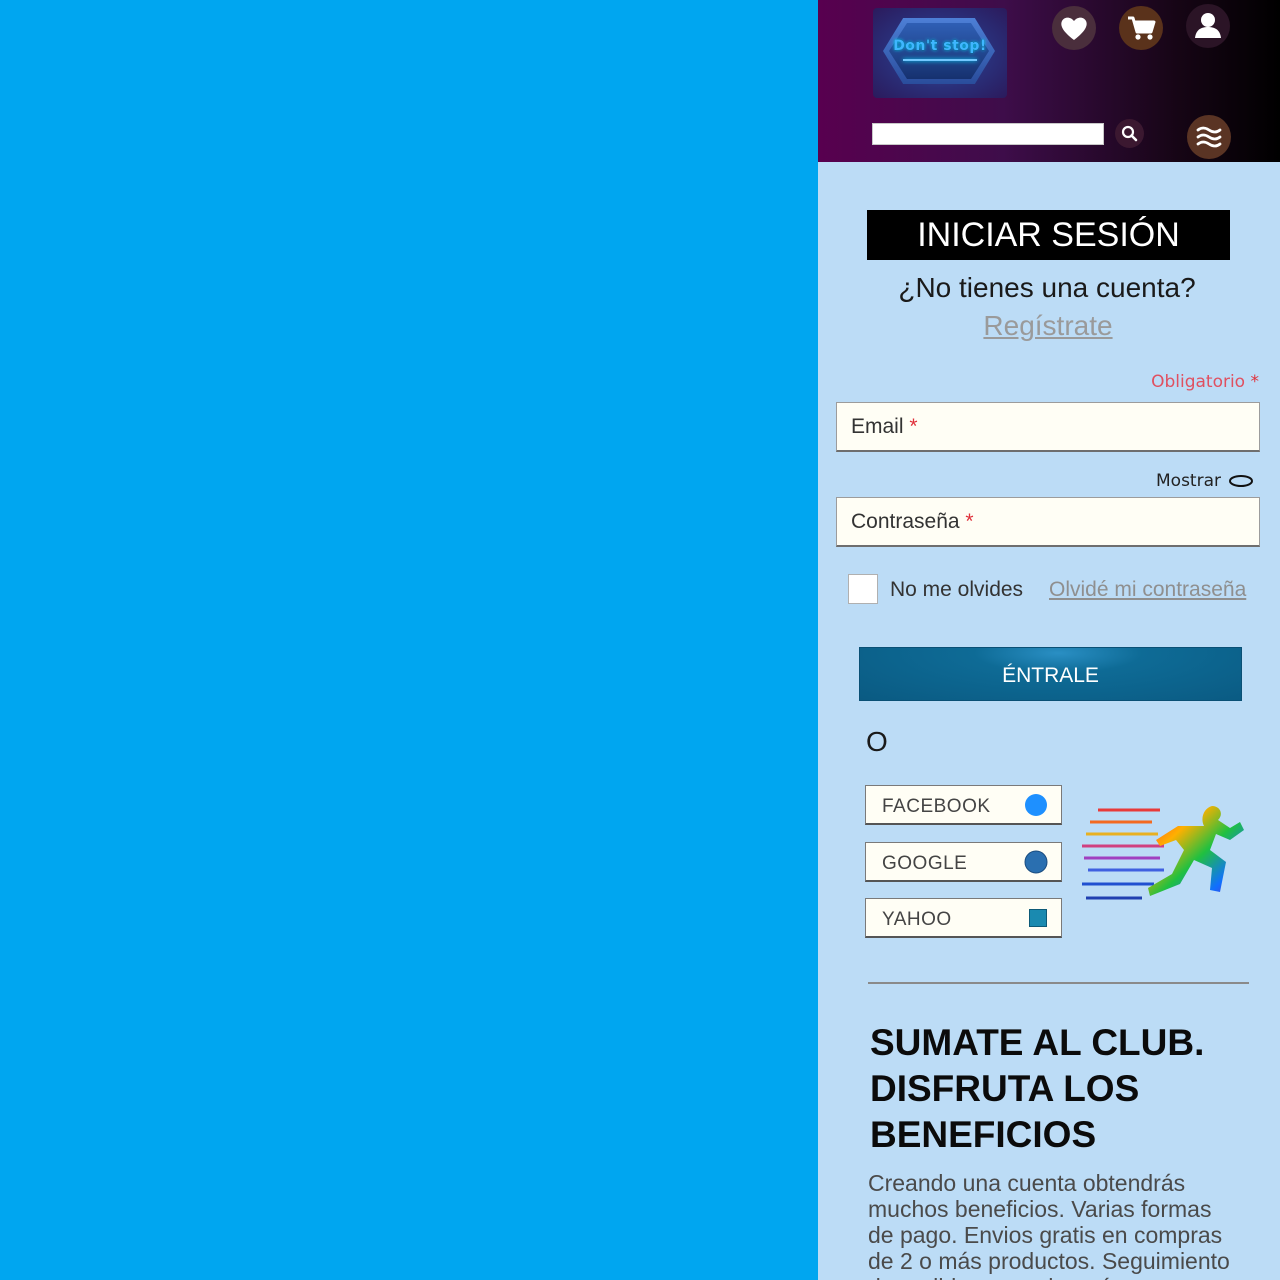 This screenshot has width=1280, height=1280. What do you see at coordinates (1147, 590) in the screenshot?
I see `forgot-password-link: Olvidé mi contraseña` at bounding box center [1147, 590].